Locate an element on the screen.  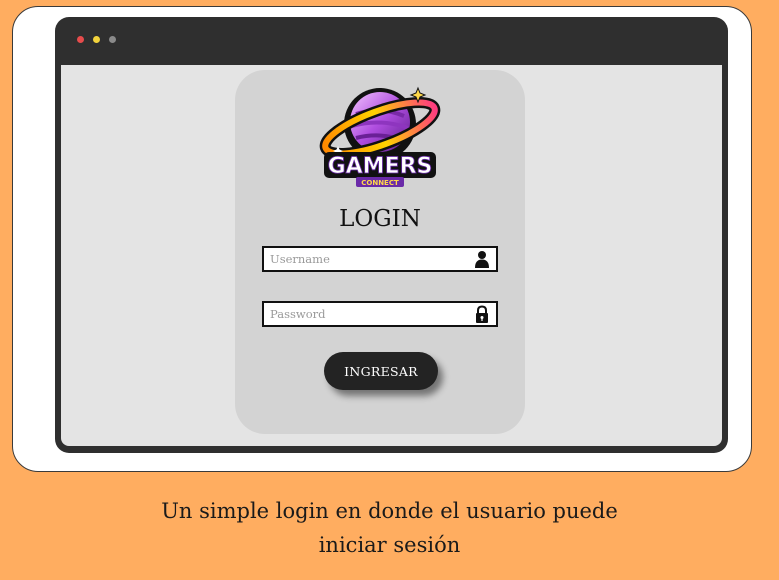
ingresar-button: INGRESAR is located at coordinates (381, 371).